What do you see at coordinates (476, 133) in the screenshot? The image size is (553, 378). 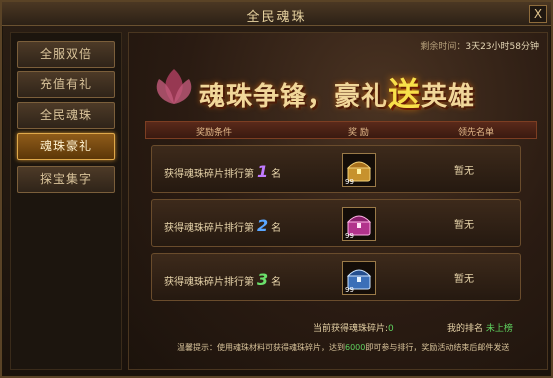 I see `header-leaders: 领先名单` at bounding box center [476, 133].